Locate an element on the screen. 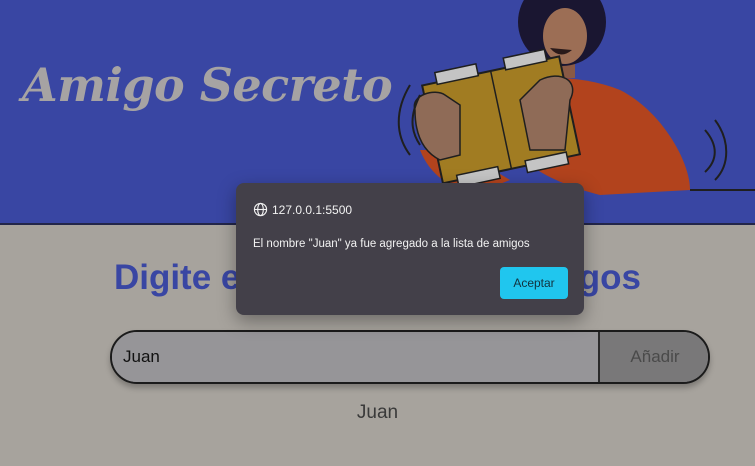 This screenshot has height=466, width=755. friend-list-item: Juan is located at coordinates (377, 412).